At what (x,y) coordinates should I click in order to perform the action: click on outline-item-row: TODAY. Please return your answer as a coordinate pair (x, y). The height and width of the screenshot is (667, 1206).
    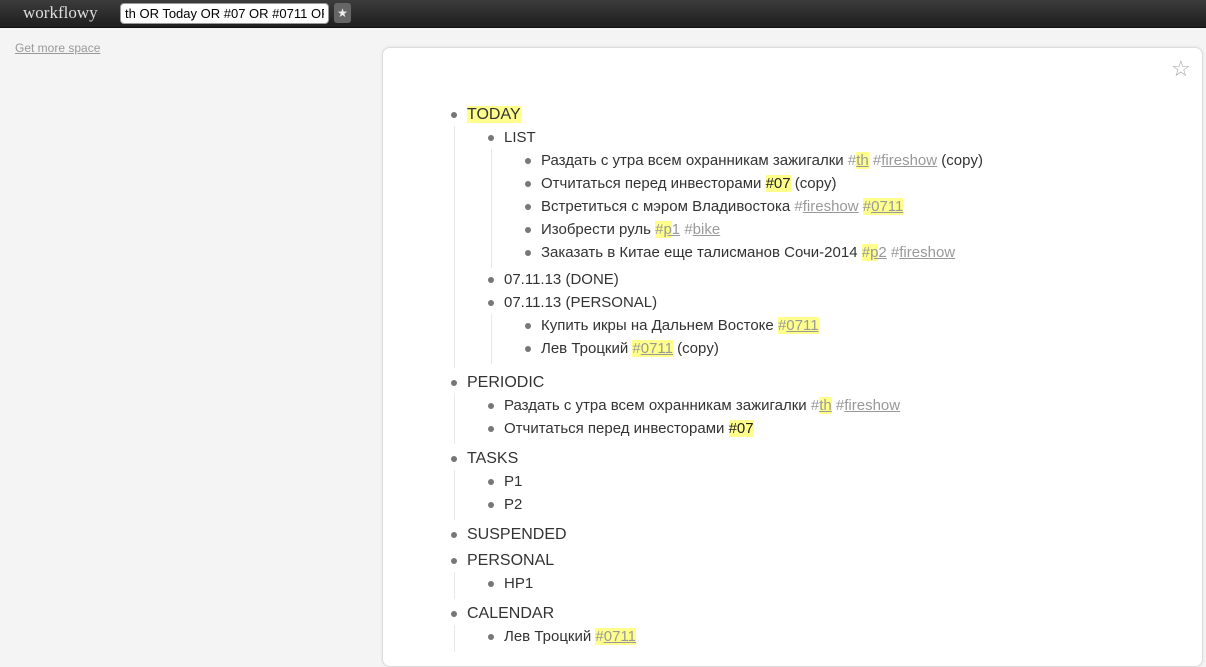
    Looking at the image, I should click on (714, 113).